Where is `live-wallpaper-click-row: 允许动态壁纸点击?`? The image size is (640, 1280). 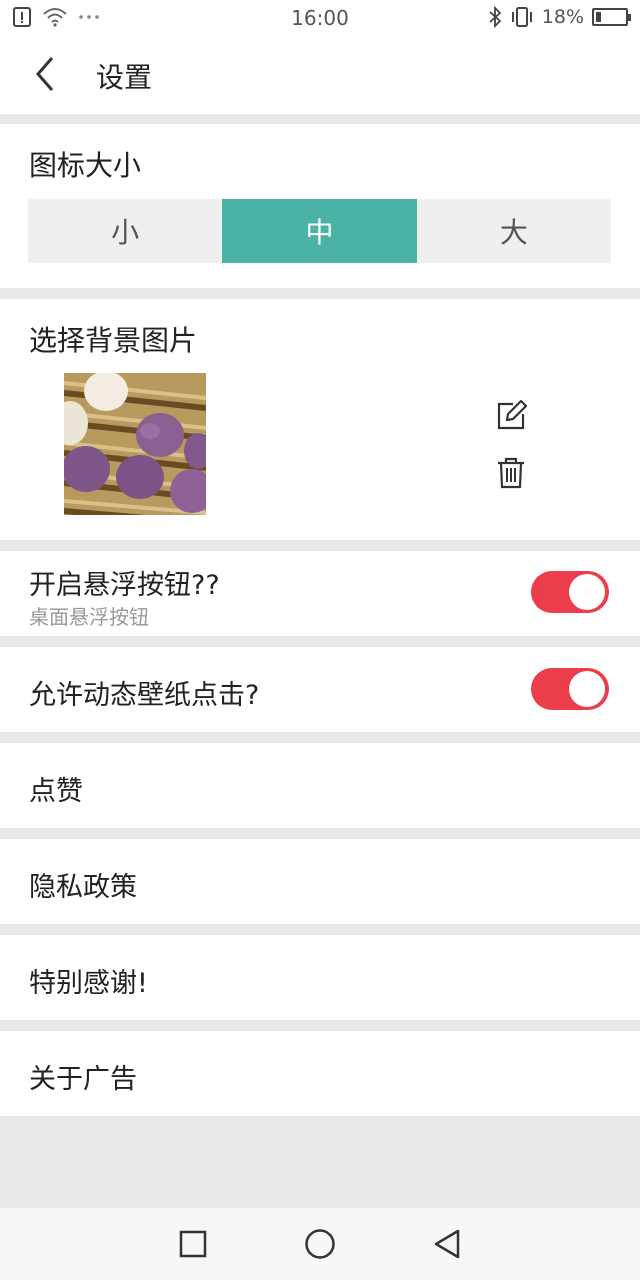
live-wallpaper-click-row: 允许动态壁纸点击? is located at coordinates (320, 689).